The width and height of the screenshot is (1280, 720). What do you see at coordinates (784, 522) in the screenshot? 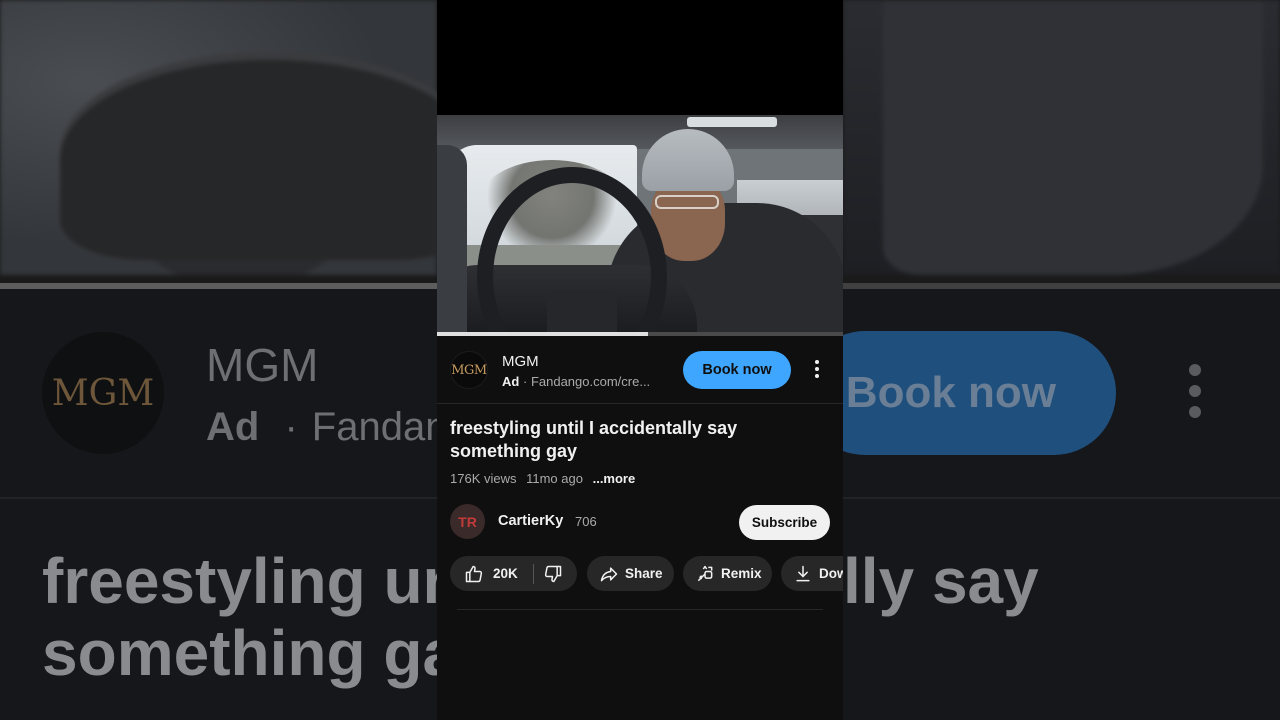
I see `subscribe-button: Subscribe` at bounding box center [784, 522].